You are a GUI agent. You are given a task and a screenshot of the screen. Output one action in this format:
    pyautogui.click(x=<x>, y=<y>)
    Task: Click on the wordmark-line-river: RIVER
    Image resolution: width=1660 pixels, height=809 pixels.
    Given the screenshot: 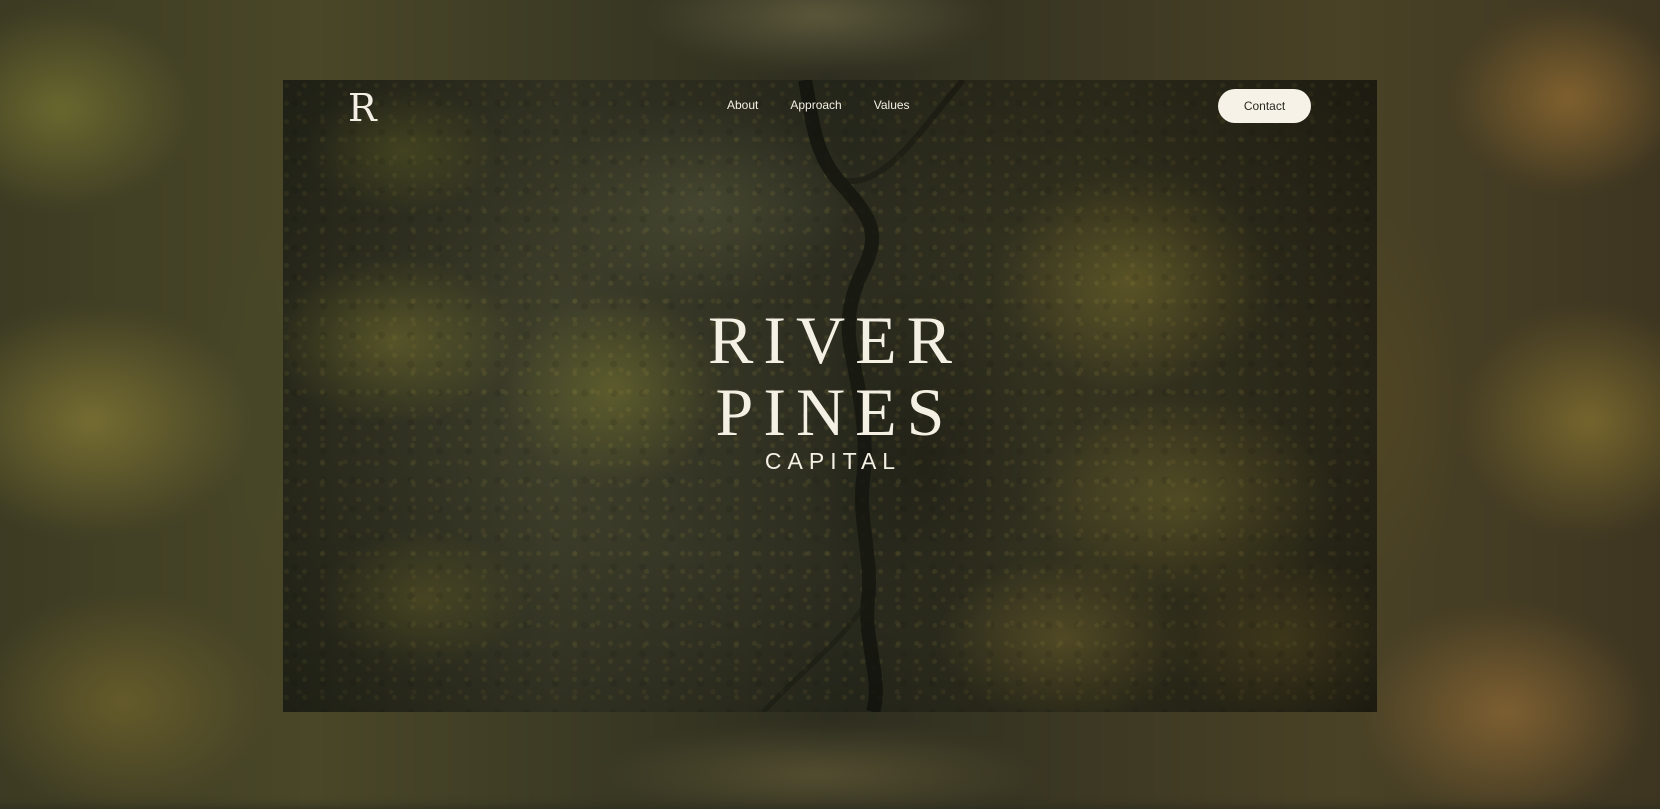 What is the action you would take?
    pyautogui.click(x=835, y=340)
    